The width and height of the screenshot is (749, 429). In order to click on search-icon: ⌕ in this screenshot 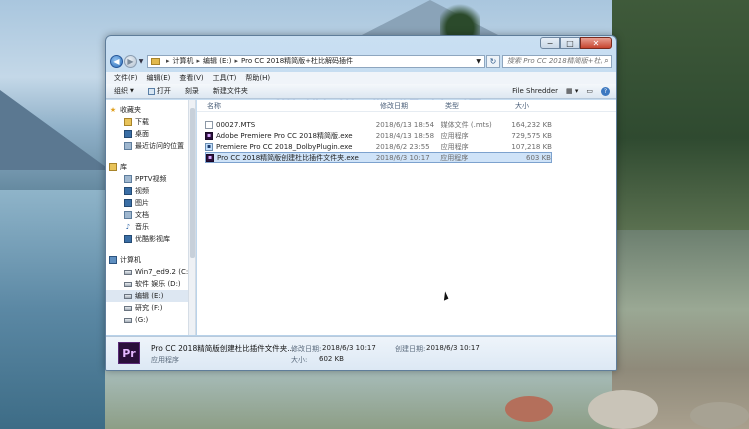, I will do `click(606, 61)`.